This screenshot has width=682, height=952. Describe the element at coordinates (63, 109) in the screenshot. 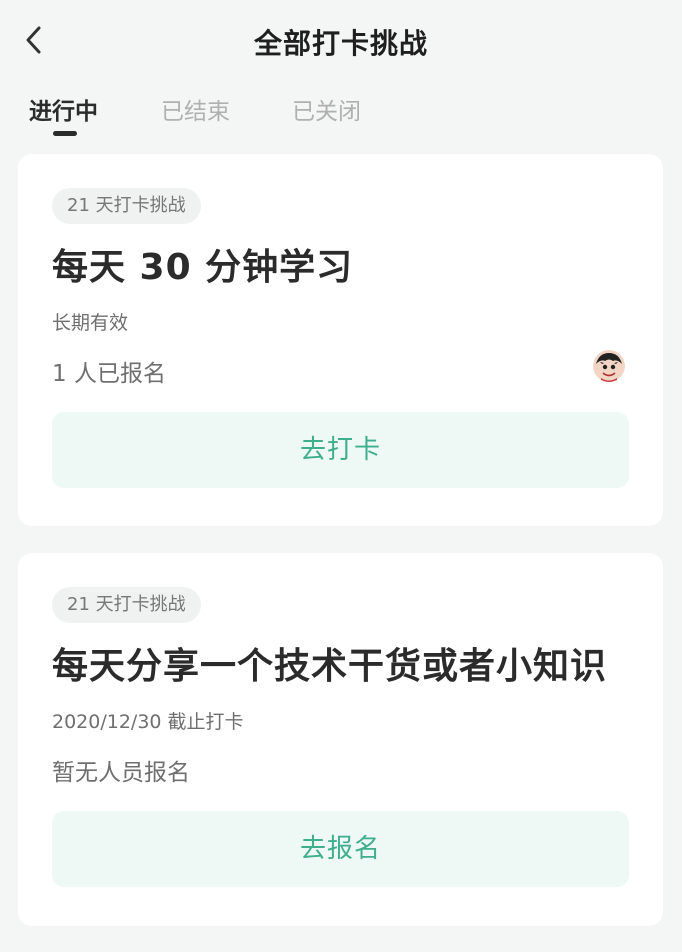

I see `tab-in-progress: 进行中` at that location.